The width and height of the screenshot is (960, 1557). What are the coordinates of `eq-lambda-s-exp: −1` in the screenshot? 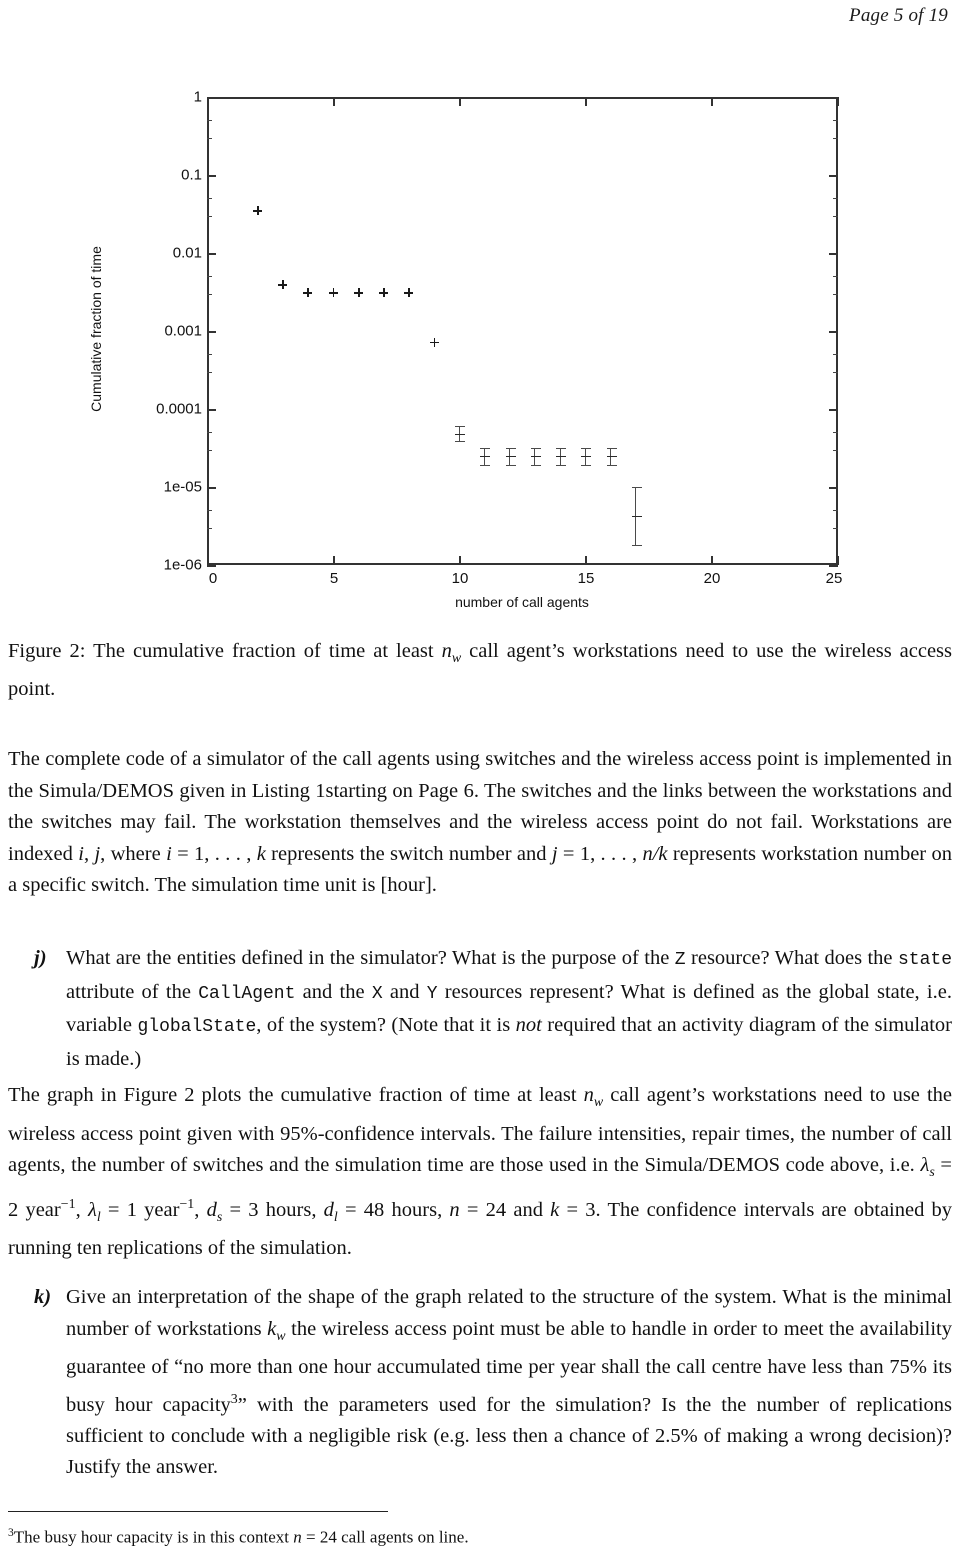 It's located at (68, 1204).